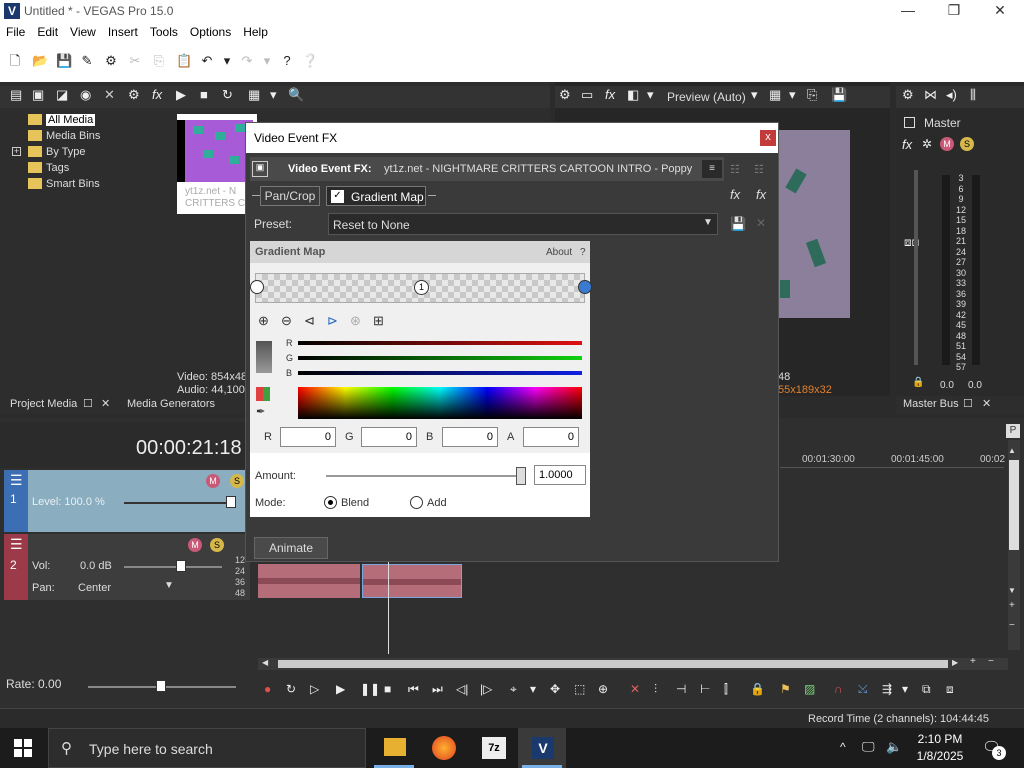  I want to click on about-help-icon: ?, so click(583, 252).